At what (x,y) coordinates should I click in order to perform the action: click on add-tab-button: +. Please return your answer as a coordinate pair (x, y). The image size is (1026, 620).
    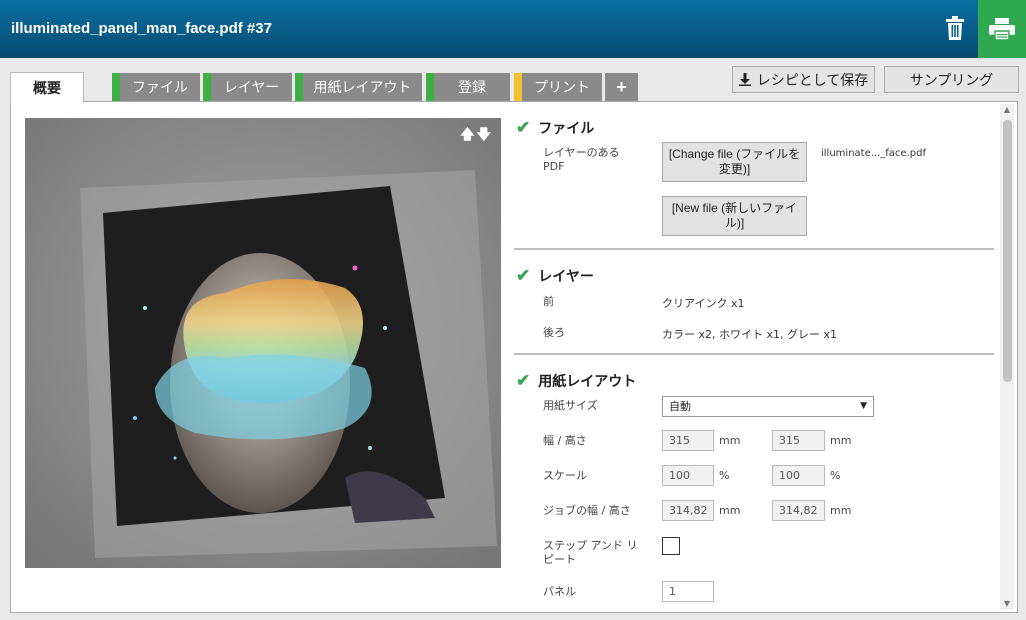
    Looking at the image, I should click on (621, 87).